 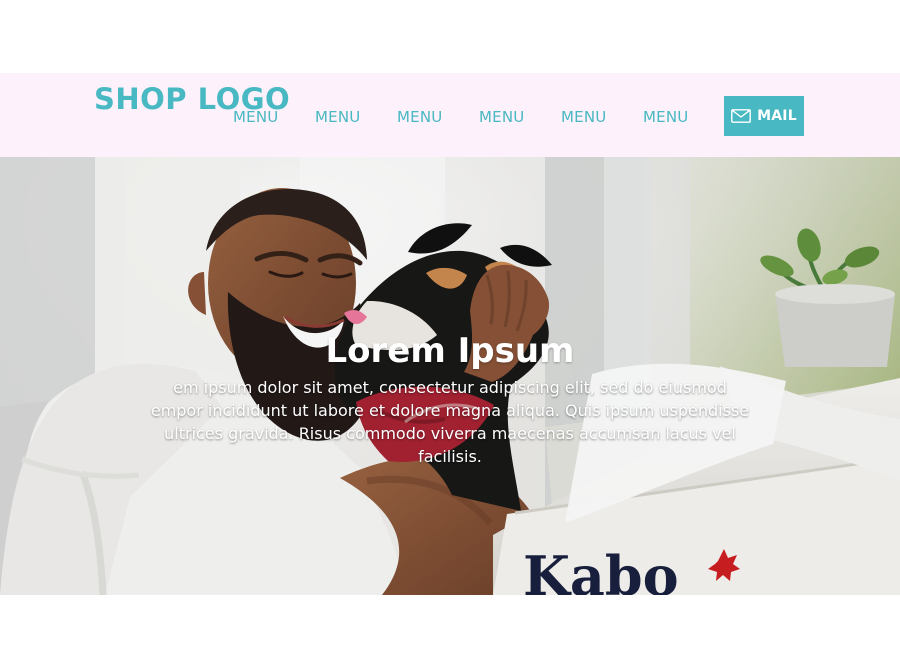 I want to click on mail-button: MAIL, so click(x=764, y=116).